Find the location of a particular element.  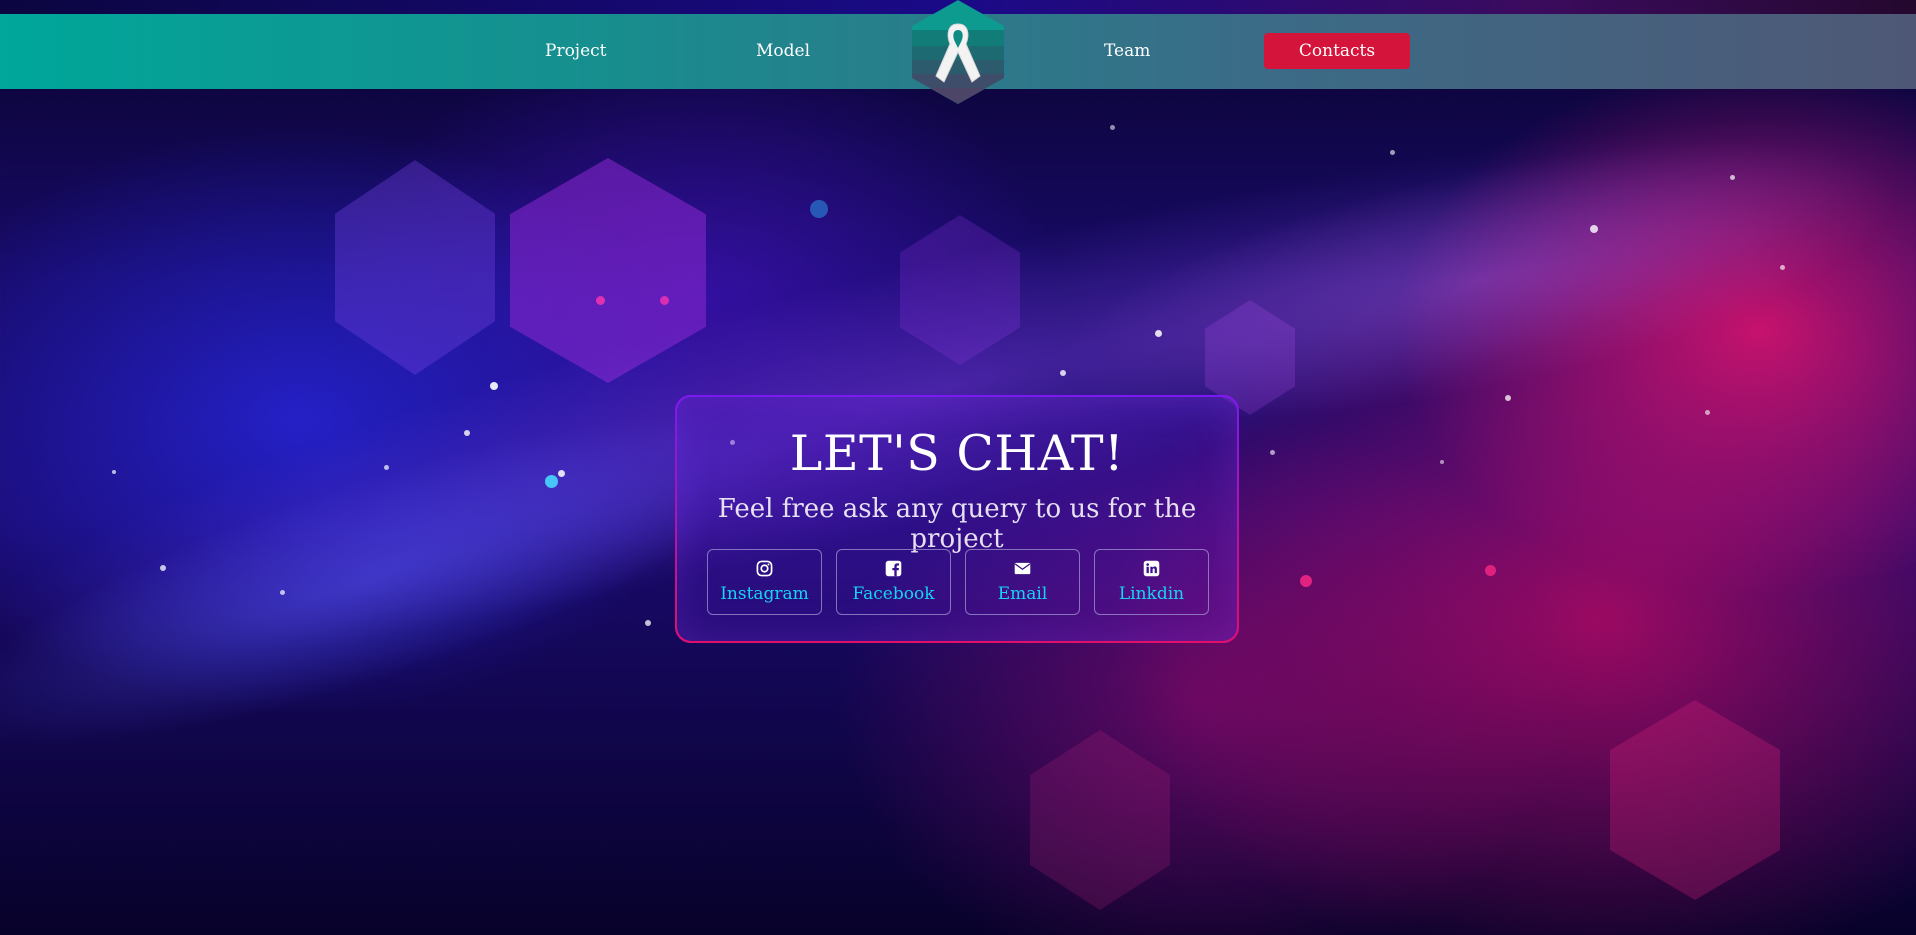

social-label: Facebook is located at coordinates (893, 594).